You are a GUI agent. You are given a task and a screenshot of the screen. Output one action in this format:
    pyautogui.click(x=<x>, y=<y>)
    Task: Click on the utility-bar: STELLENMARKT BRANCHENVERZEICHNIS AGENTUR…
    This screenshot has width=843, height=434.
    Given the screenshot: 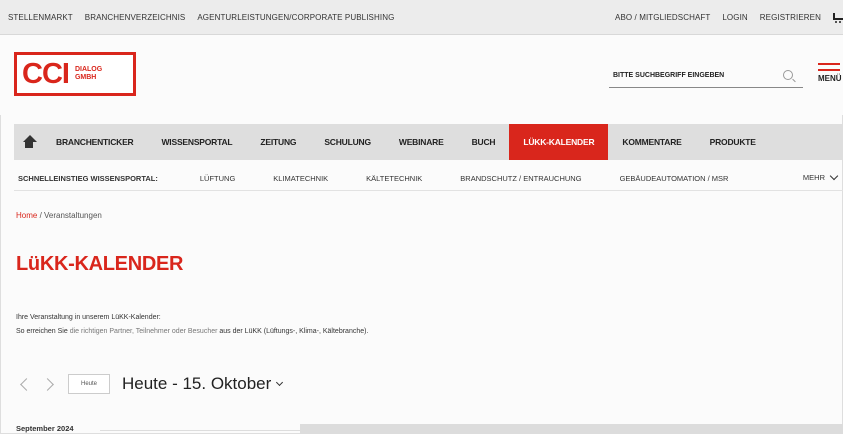 What is the action you would take?
    pyautogui.click(x=421, y=17)
    